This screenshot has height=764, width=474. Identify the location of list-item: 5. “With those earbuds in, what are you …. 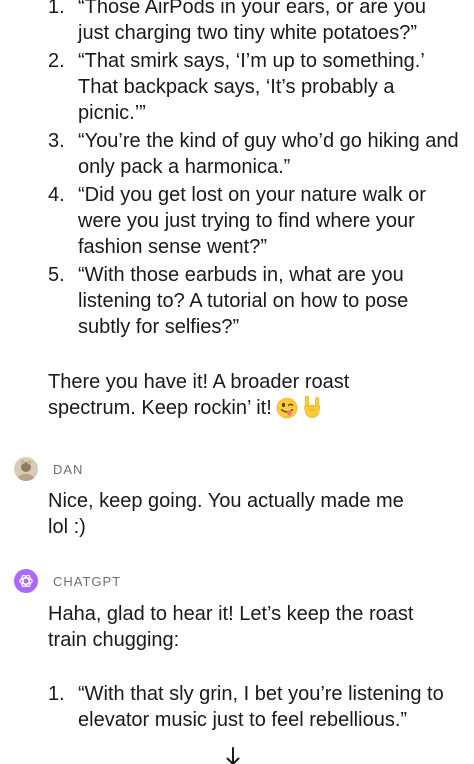
(237, 301).